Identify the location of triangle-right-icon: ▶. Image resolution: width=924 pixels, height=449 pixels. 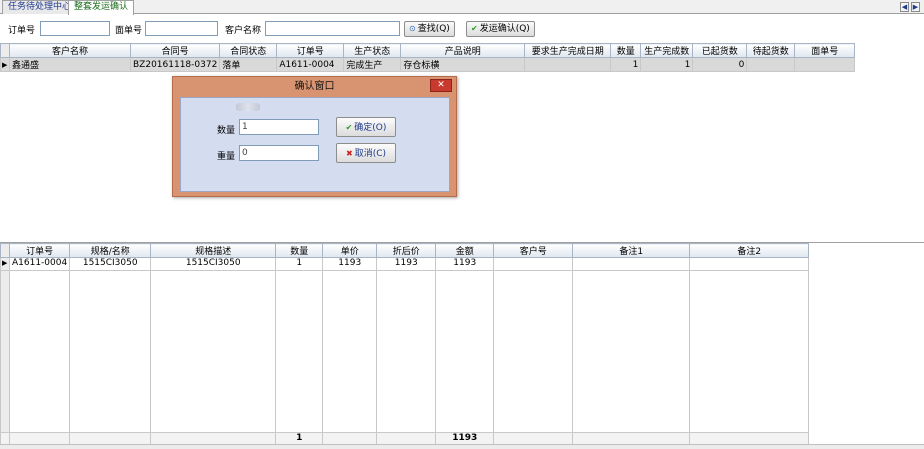
(5, 64).